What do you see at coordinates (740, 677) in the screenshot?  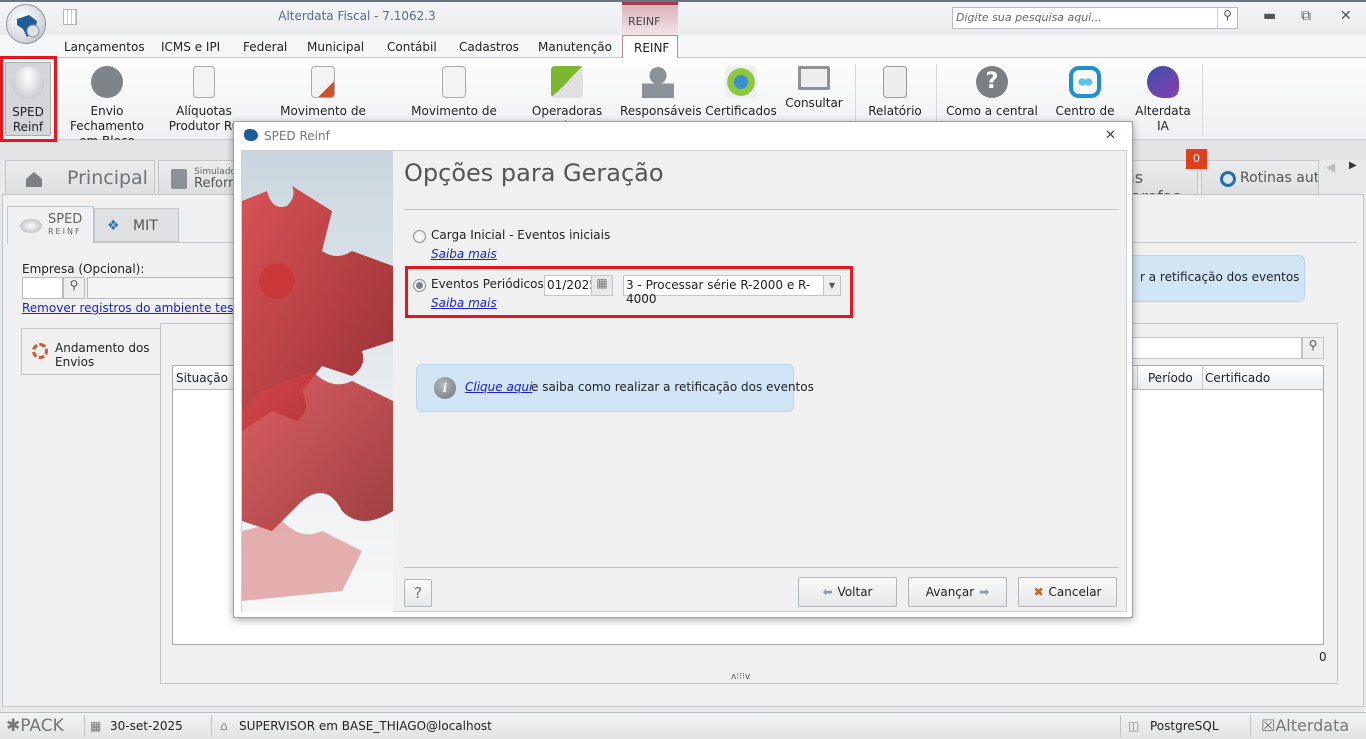 I see `splitter-handle: ᴧ⁝⁝⁝v` at bounding box center [740, 677].